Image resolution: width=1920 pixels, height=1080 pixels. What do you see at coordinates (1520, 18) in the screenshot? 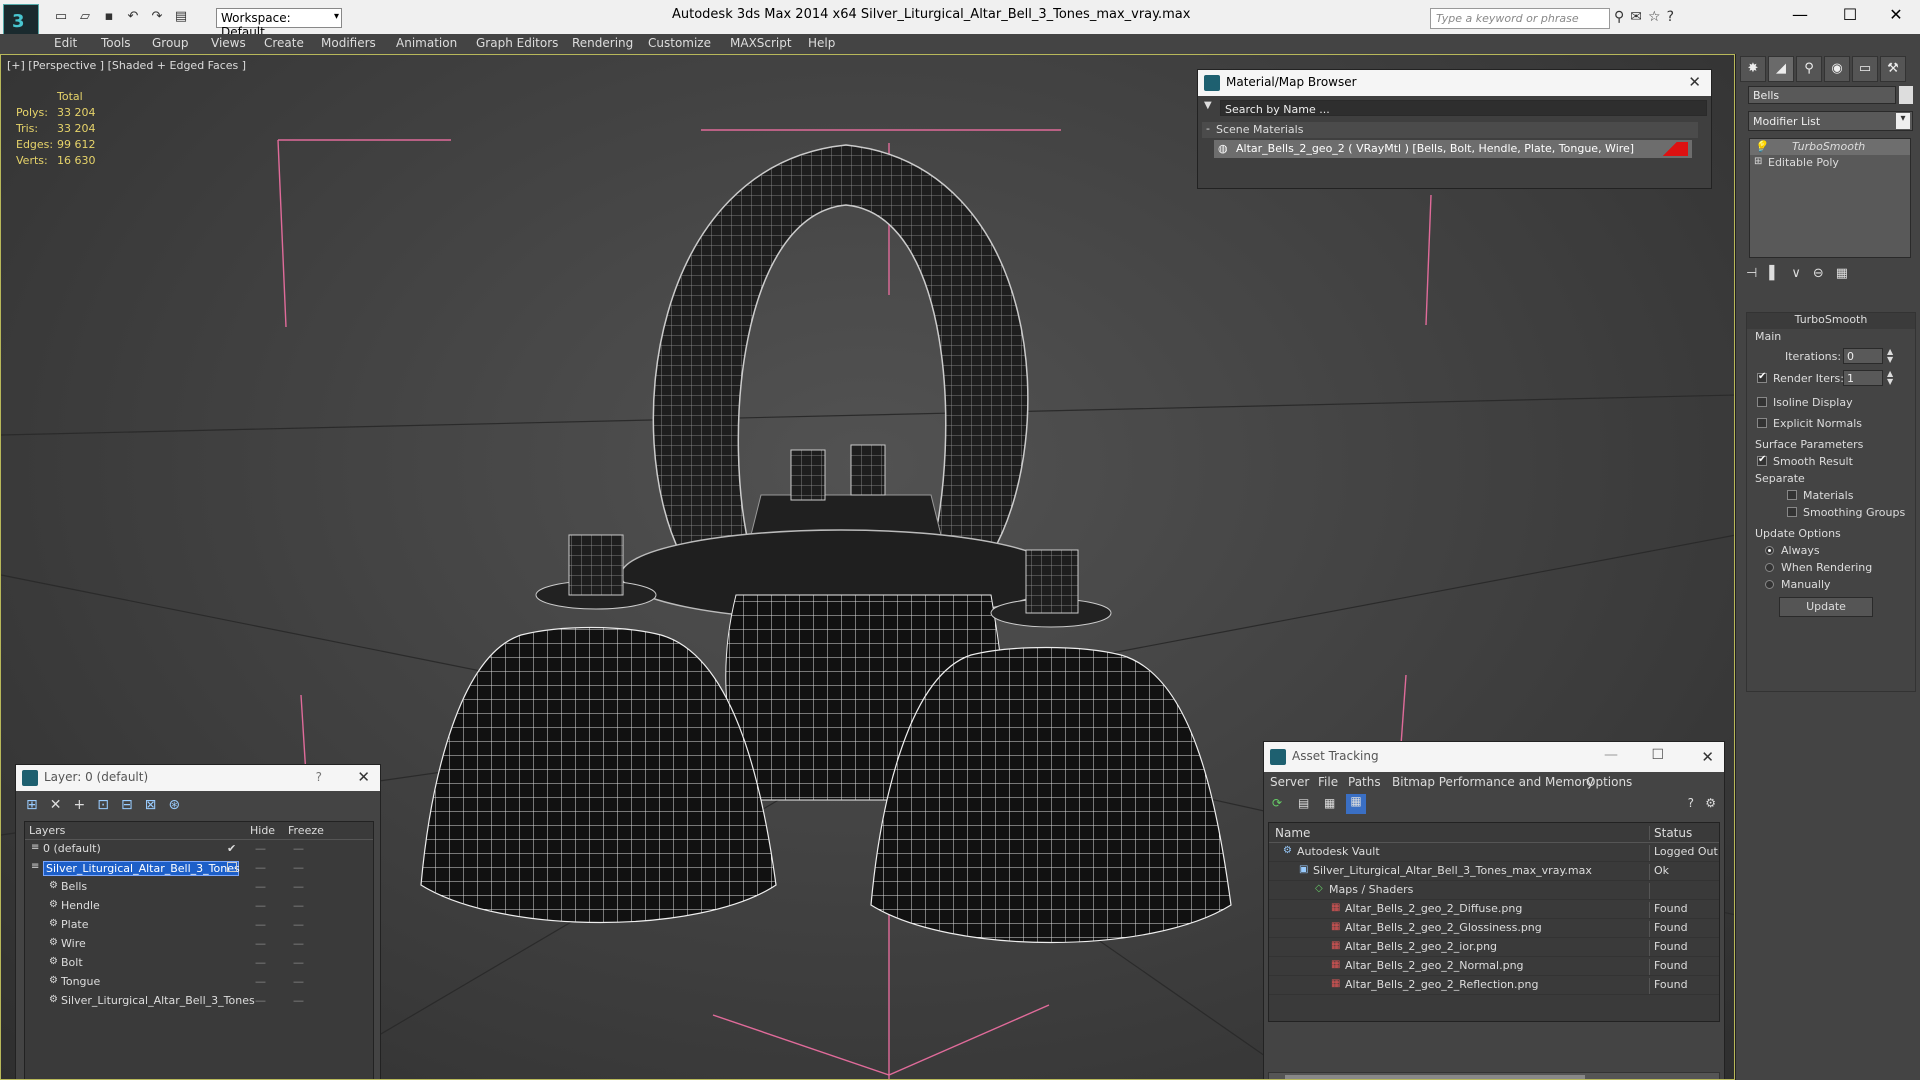
I see `search-input: Type a keyword or phrase` at bounding box center [1520, 18].